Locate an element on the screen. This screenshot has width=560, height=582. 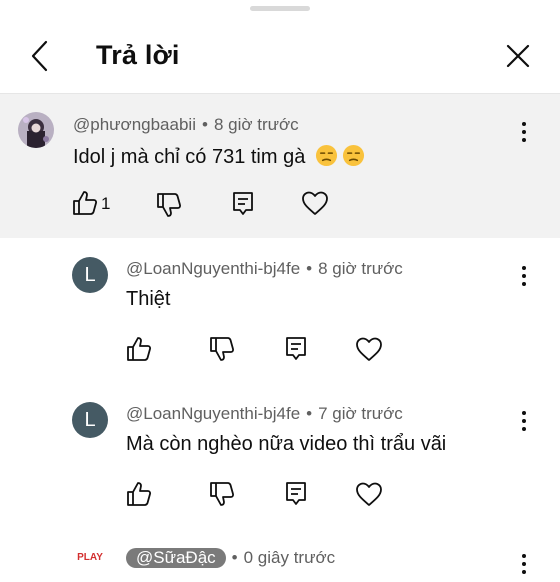
comment-time: 0 giây trước is located at coordinates (289, 557).